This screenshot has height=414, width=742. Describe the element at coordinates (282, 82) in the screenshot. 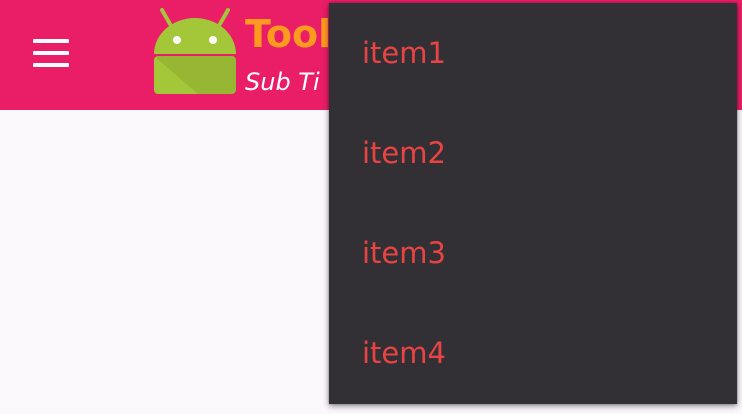

I see `toolbar-subtitle: Sub Ti` at that location.